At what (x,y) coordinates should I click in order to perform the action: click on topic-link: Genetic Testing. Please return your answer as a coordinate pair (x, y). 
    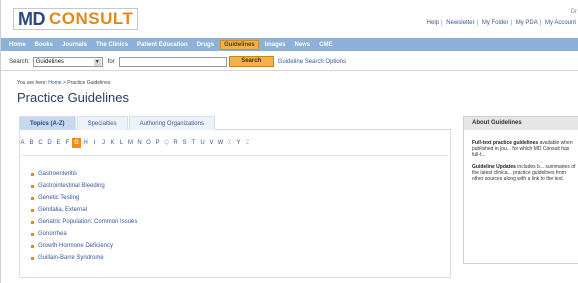
    Looking at the image, I should click on (58, 198).